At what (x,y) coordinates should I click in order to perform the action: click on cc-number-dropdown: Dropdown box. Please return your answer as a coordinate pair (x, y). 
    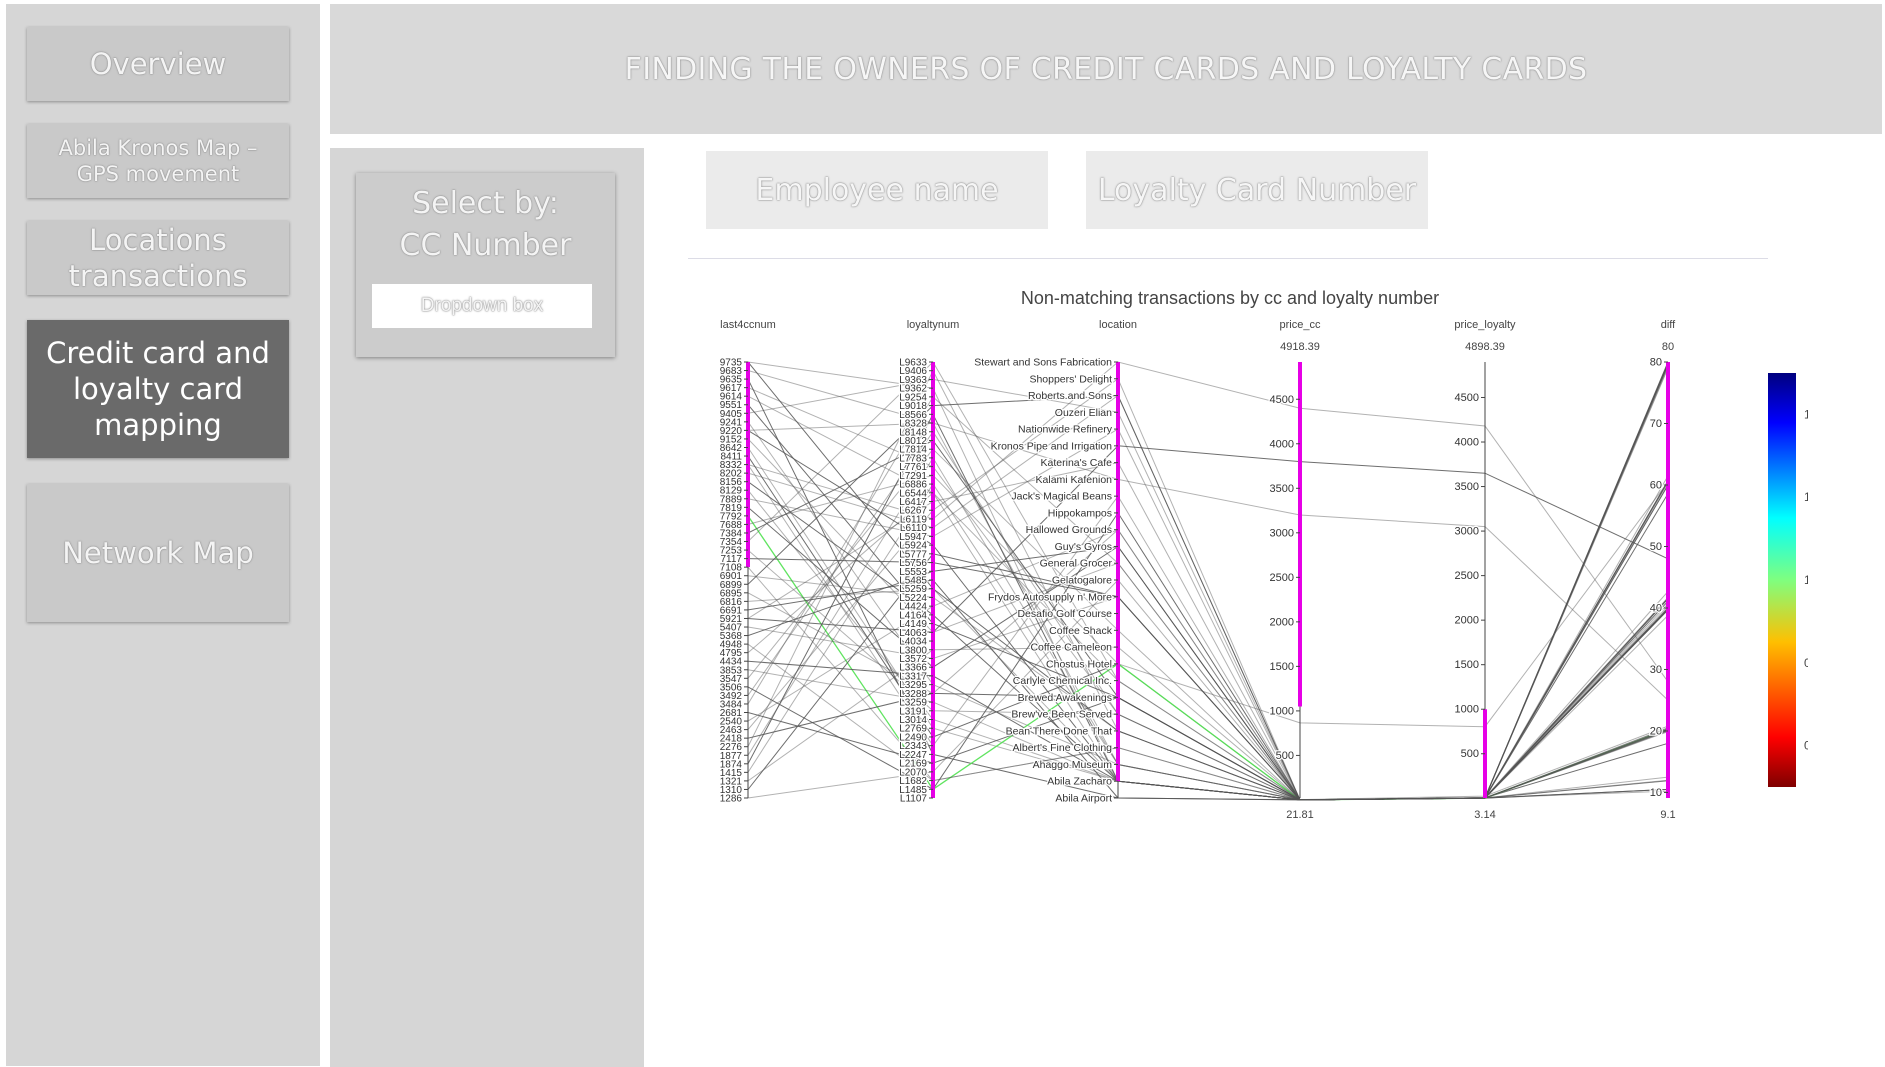
    Looking at the image, I should click on (482, 306).